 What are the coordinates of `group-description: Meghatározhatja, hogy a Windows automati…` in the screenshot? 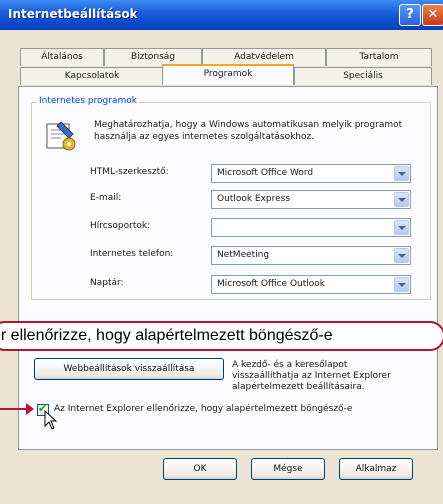 It's located at (248, 131).